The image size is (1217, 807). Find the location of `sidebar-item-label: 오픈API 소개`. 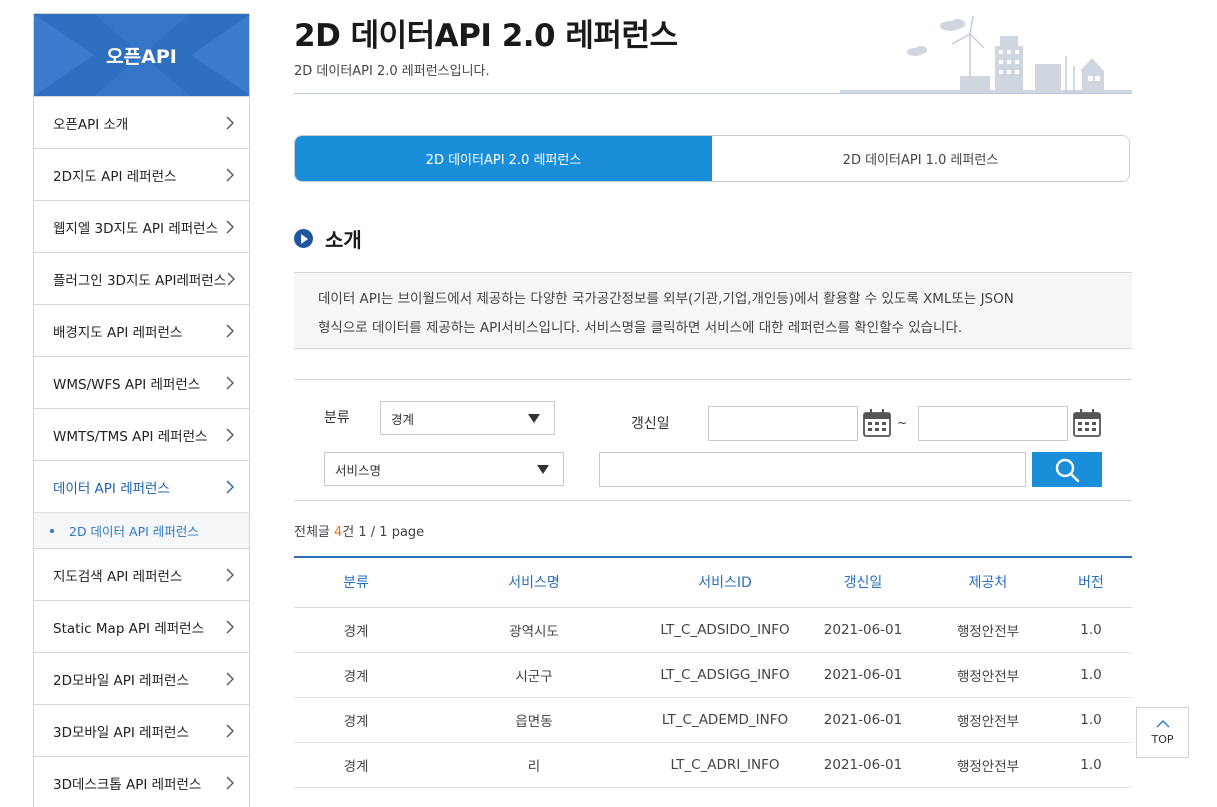

sidebar-item-label: 오픈API 소개 is located at coordinates (91, 124).